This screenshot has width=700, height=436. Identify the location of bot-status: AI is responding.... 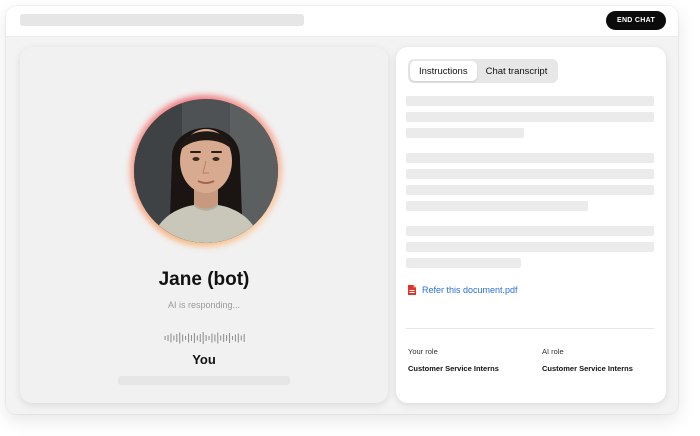
(204, 305).